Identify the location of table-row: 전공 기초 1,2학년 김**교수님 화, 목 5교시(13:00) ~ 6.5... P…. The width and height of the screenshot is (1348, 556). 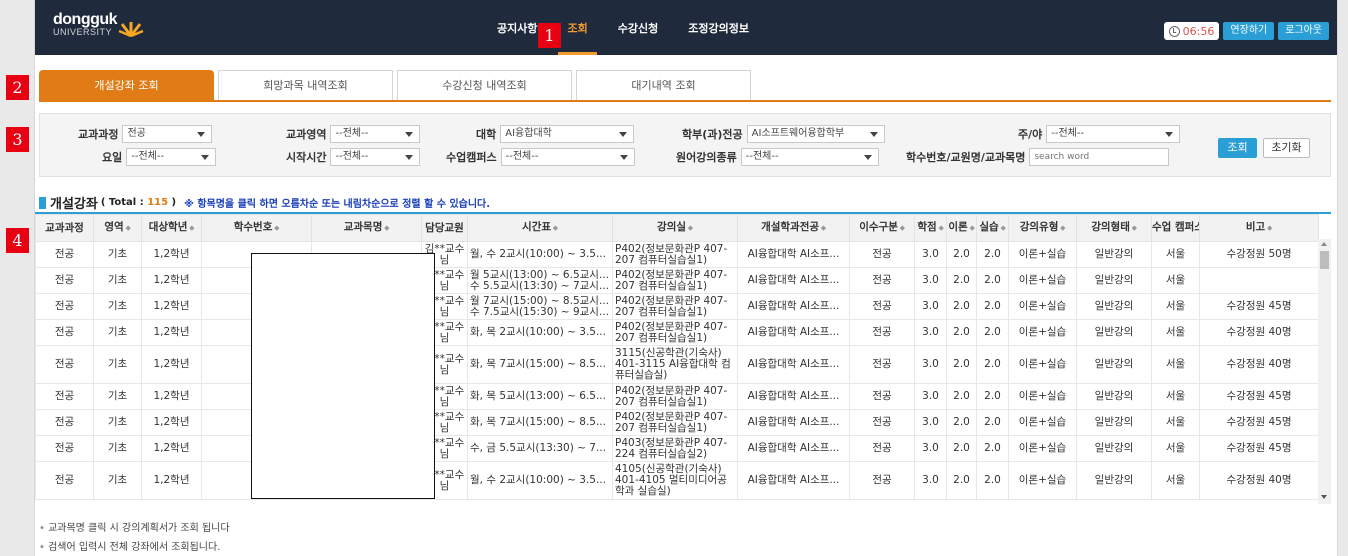
(677, 396).